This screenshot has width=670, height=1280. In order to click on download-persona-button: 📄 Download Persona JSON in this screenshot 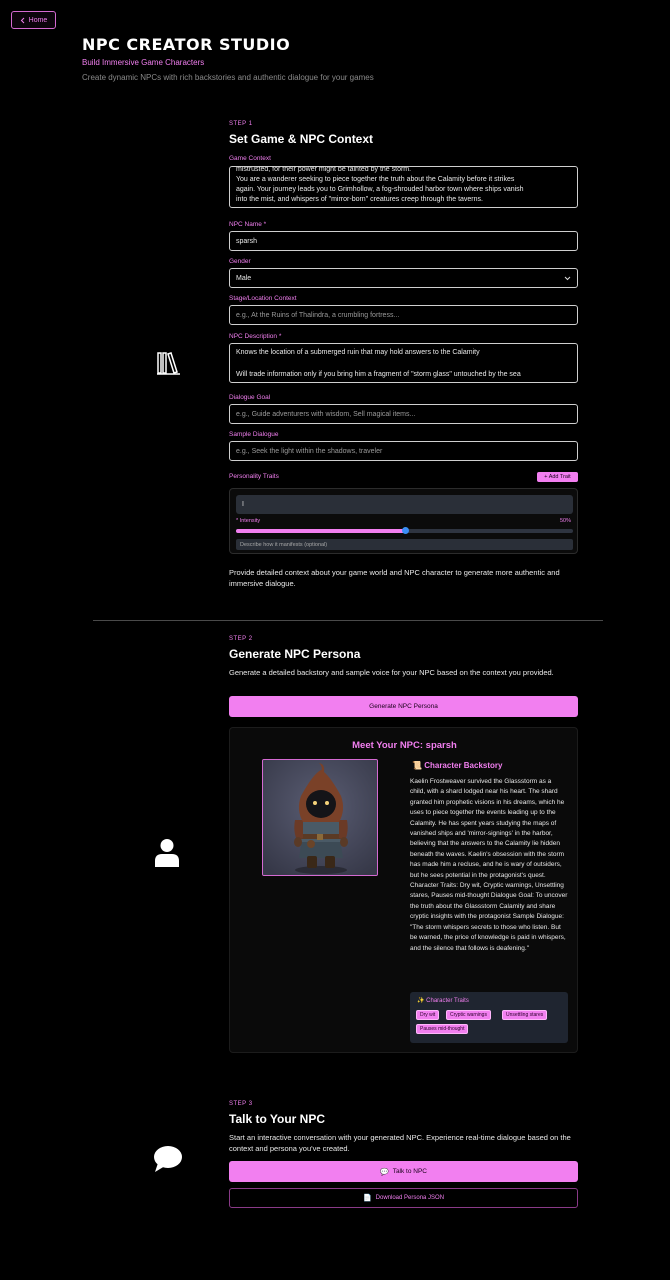, I will do `click(403, 1198)`.